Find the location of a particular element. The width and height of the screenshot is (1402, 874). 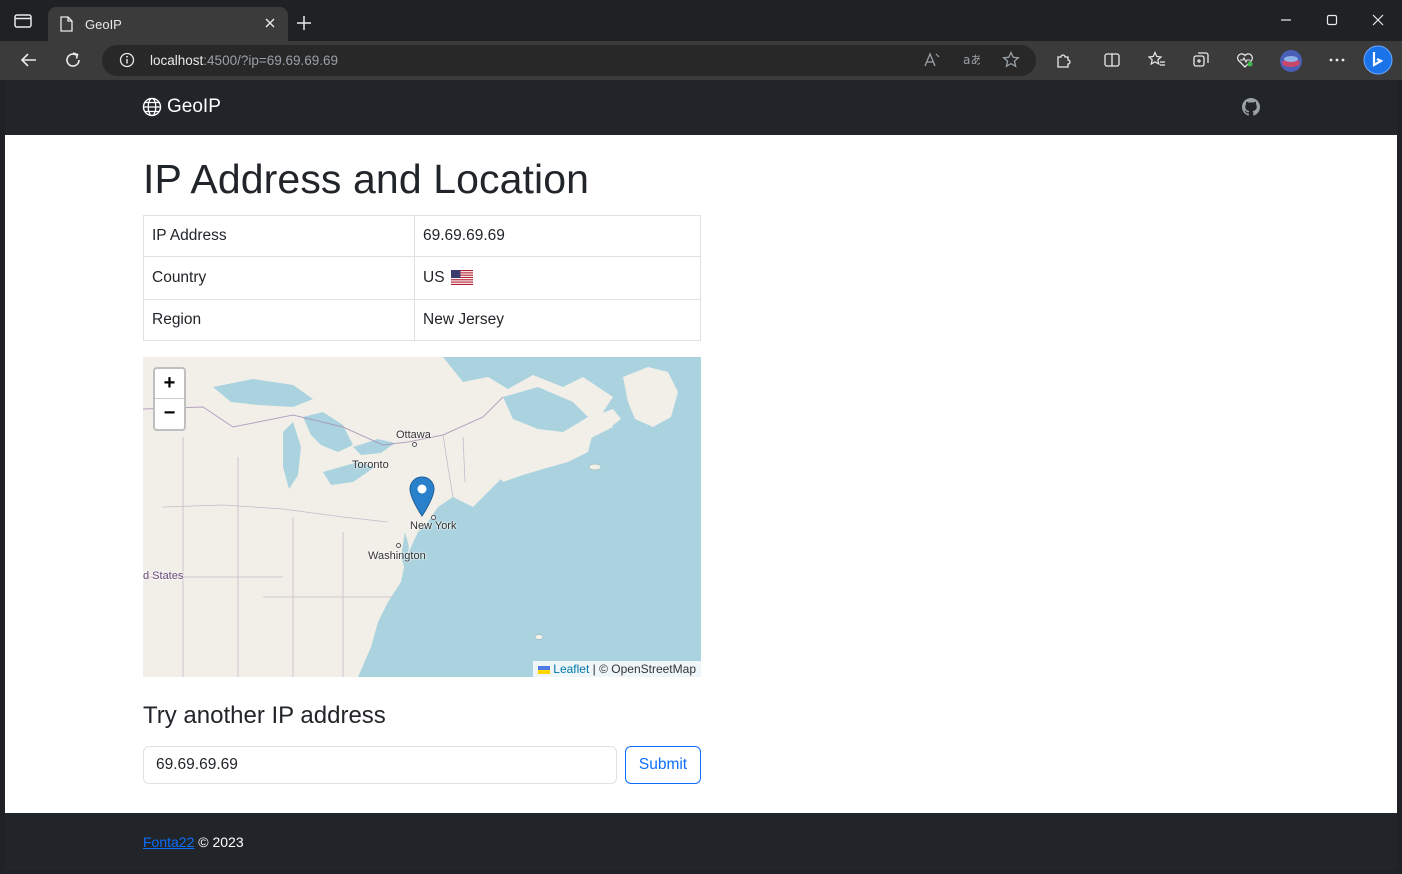

more-options-icon is located at coordinates (1337, 60).